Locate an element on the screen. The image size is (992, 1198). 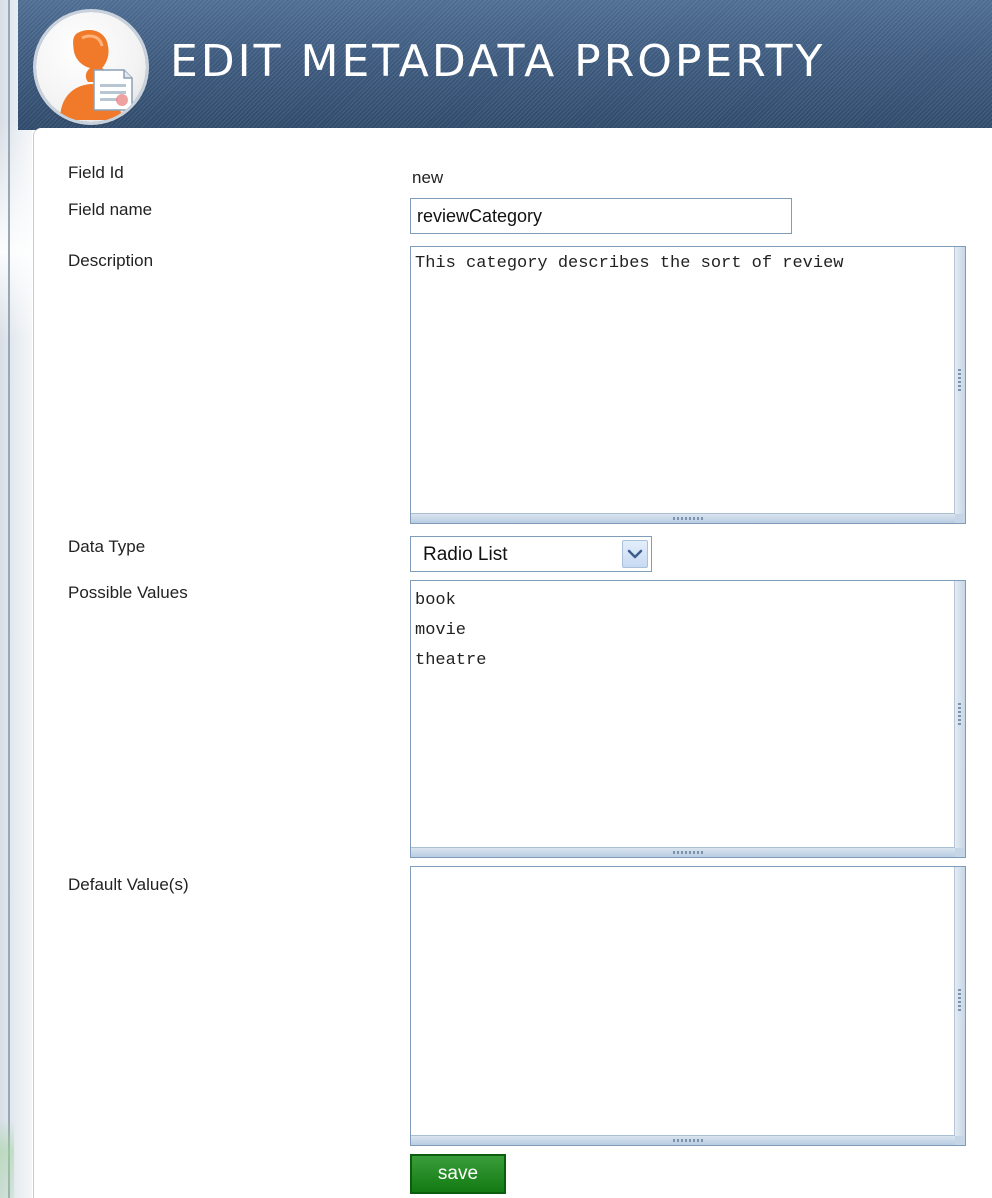
default-values-field is located at coordinates (688, 1006).